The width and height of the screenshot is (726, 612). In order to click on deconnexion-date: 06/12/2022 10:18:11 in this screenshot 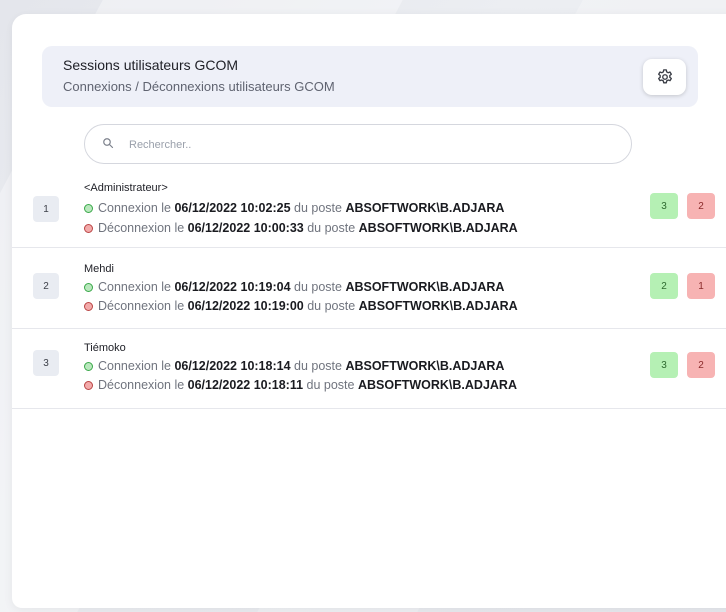, I will do `click(245, 385)`.